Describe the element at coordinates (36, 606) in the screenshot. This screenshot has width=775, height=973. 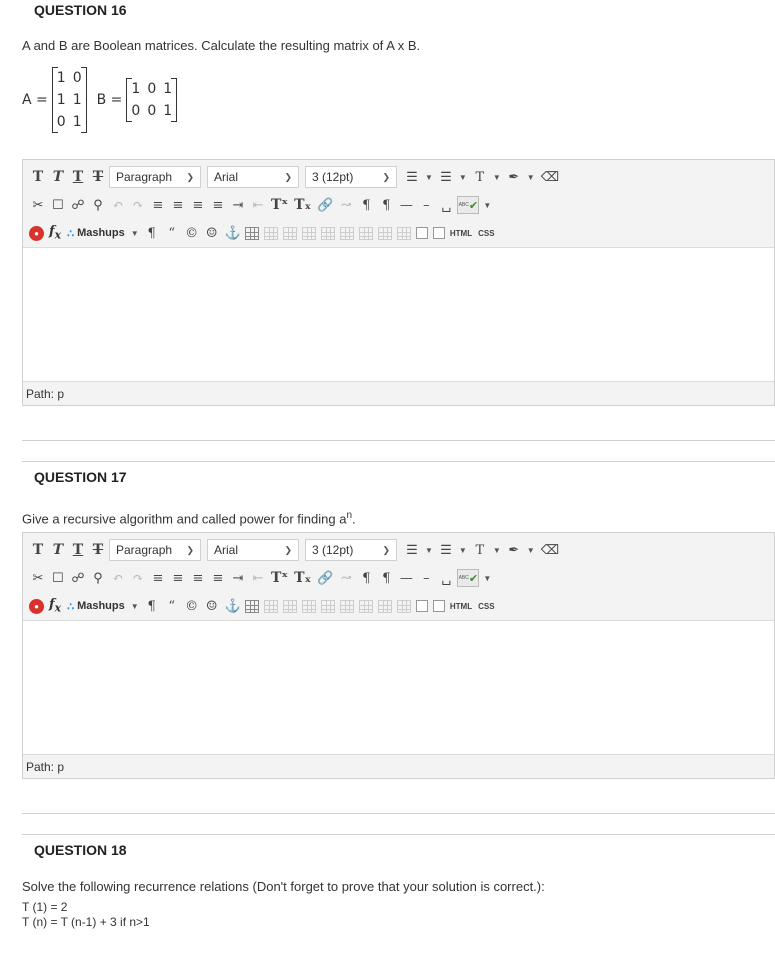
I see `record-icon: ●` at that location.